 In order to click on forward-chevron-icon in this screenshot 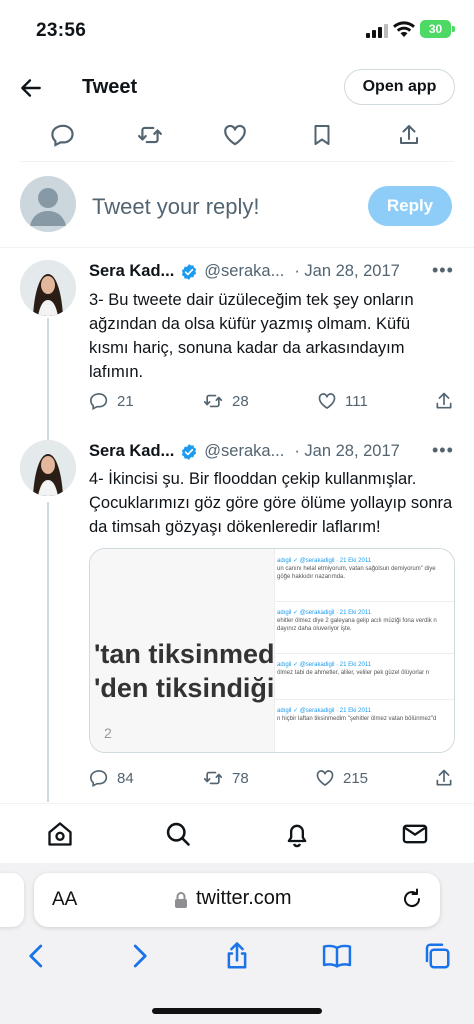, I will do `click(139, 956)`.